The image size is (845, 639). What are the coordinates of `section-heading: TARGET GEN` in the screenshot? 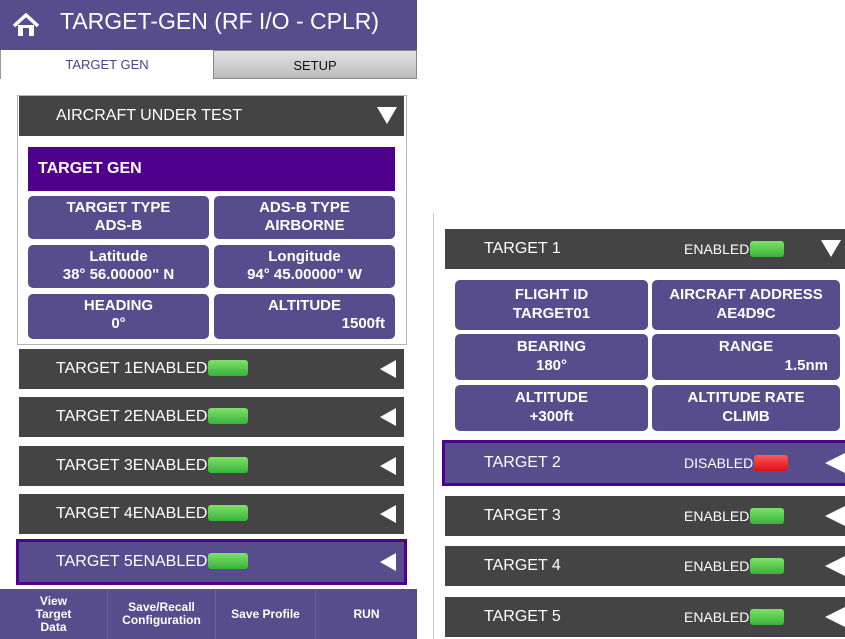 It's located at (90, 168).